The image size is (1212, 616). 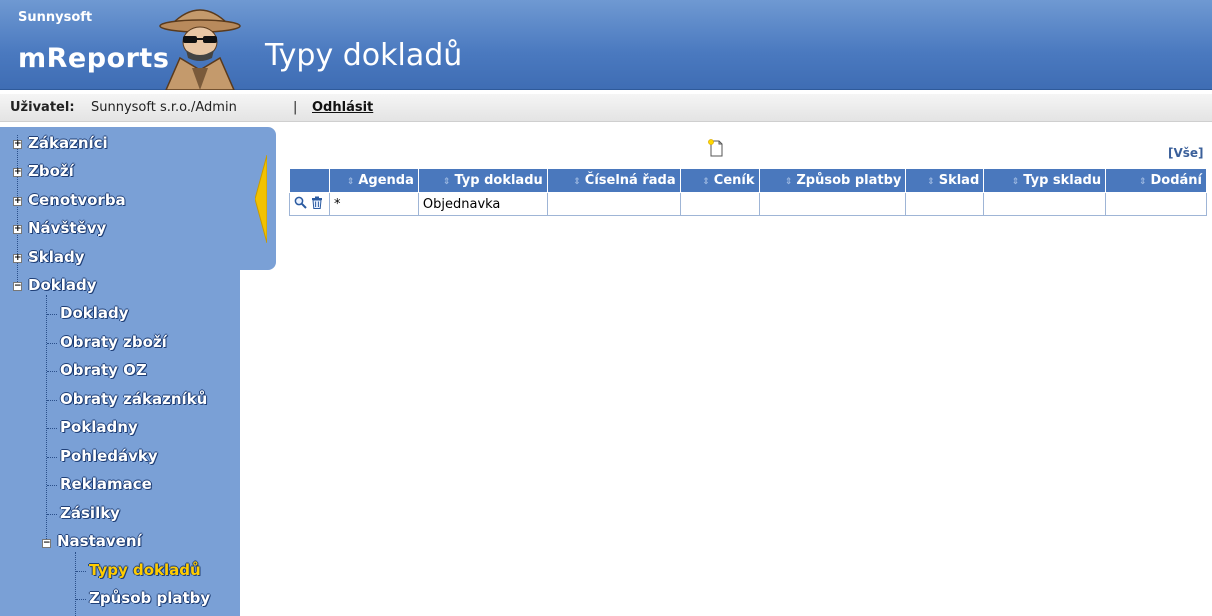 I want to click on sidebar-subitem-obraty-zbozi: Obraty zboží, so click(x=113, y=342).